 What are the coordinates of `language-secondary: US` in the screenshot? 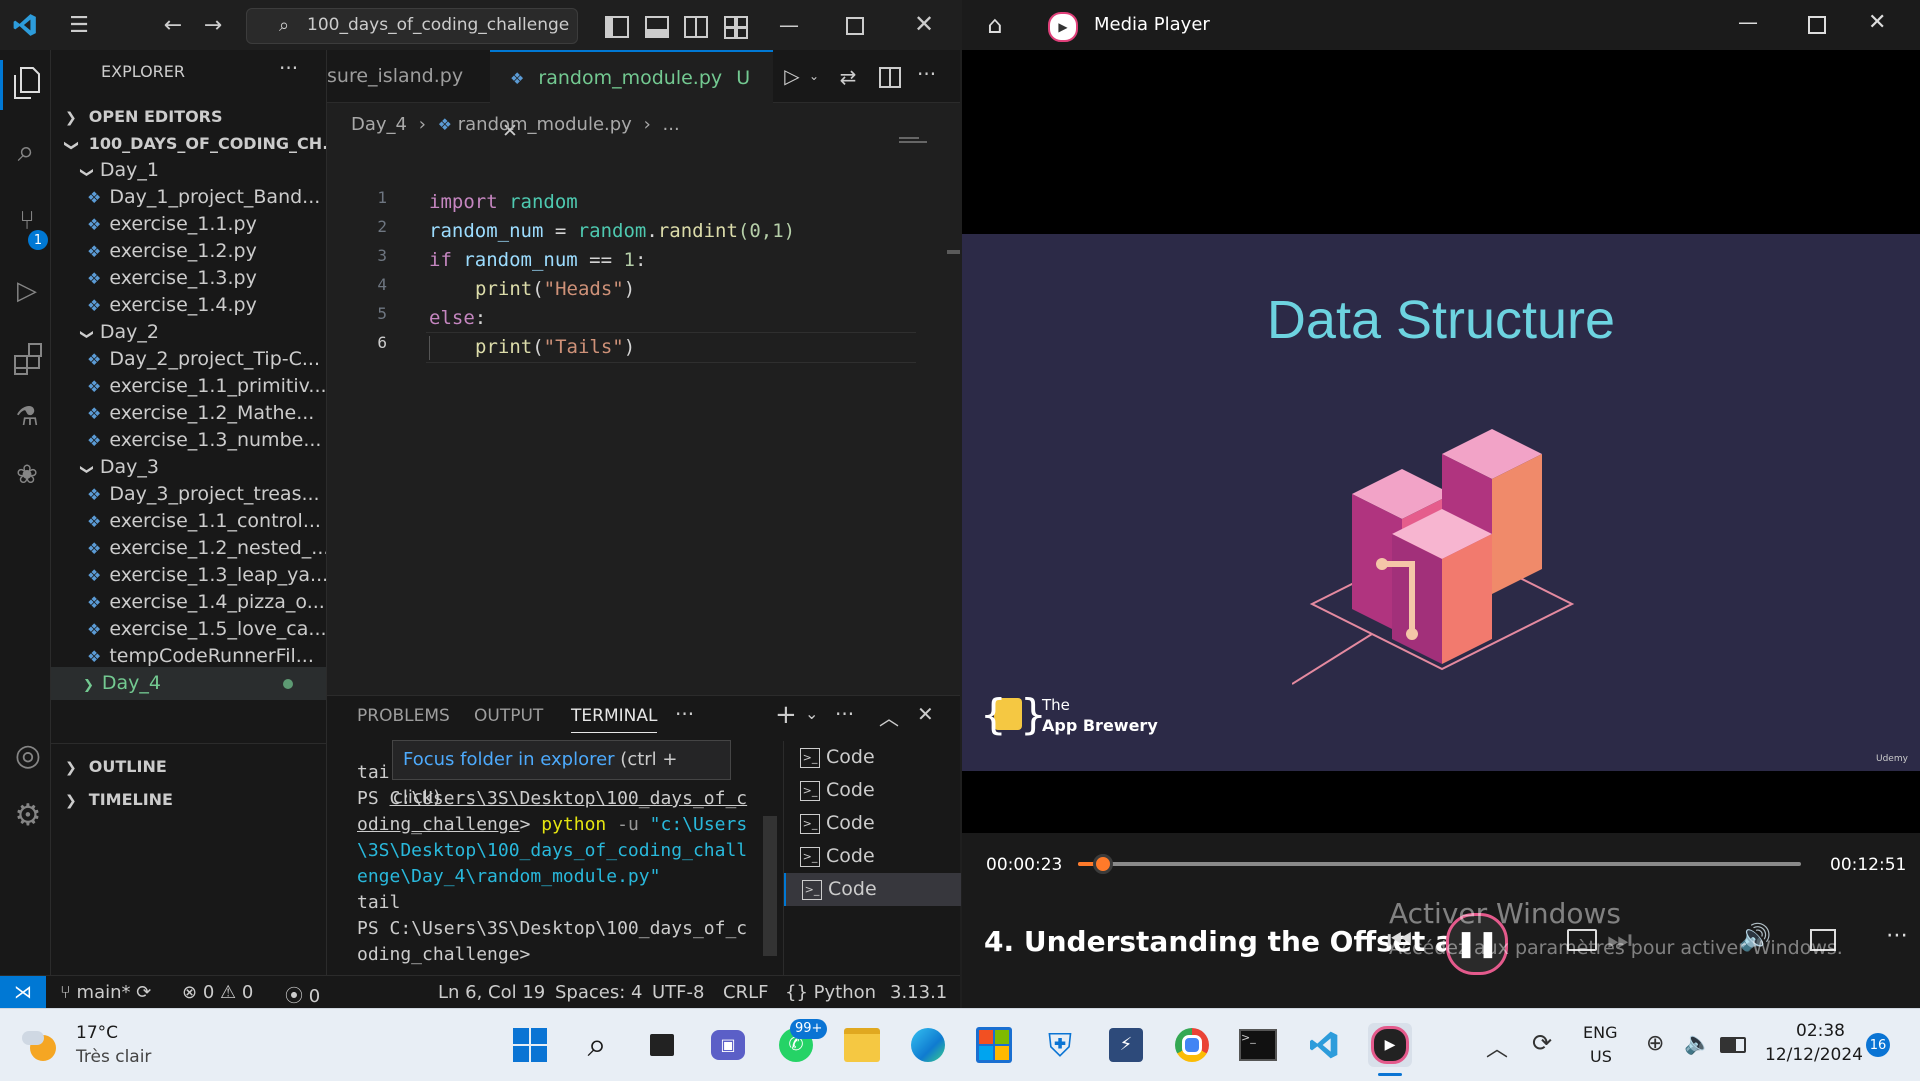 It's located at (1601, 1056).